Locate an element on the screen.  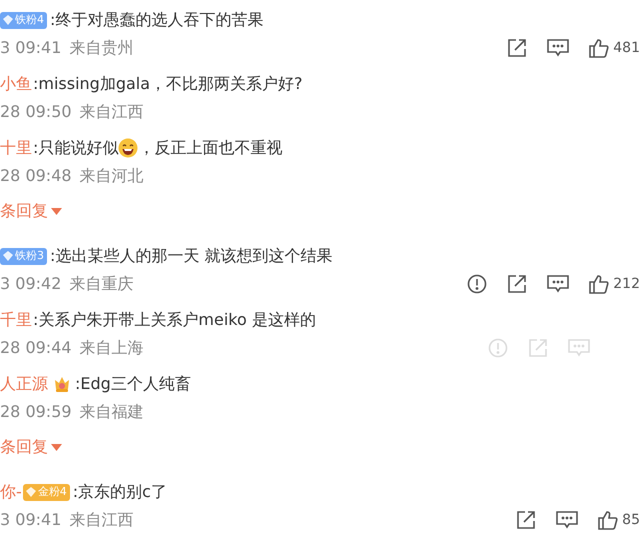
report-icon is located at coordinates (477, 284).